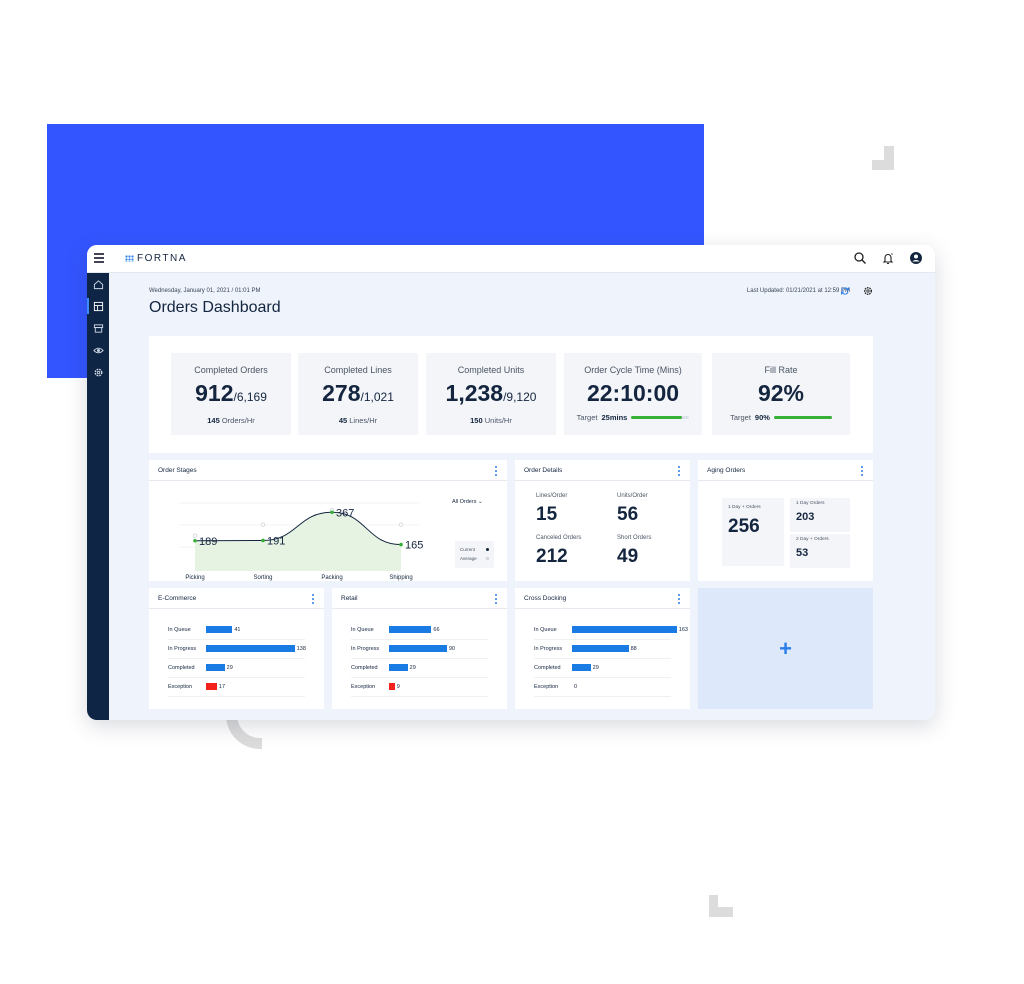 The width and height of the screenshot is (1024, 984). I want to click on detail-value: 15, so click(547, 514).